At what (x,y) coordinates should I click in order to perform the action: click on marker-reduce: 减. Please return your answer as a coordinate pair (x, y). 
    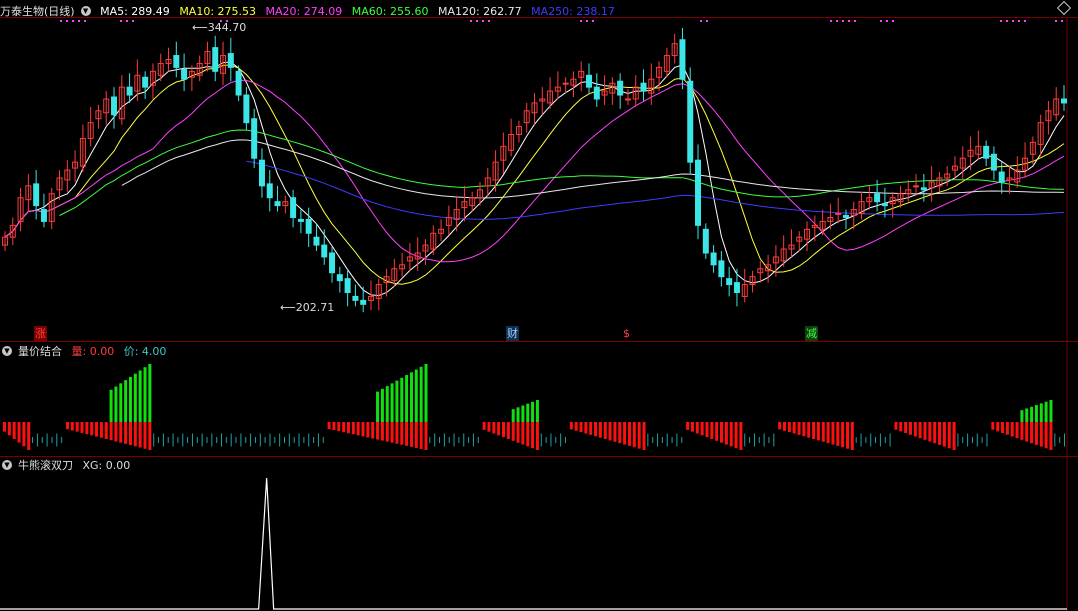
    Looking at the image, I should click on (811, 333).